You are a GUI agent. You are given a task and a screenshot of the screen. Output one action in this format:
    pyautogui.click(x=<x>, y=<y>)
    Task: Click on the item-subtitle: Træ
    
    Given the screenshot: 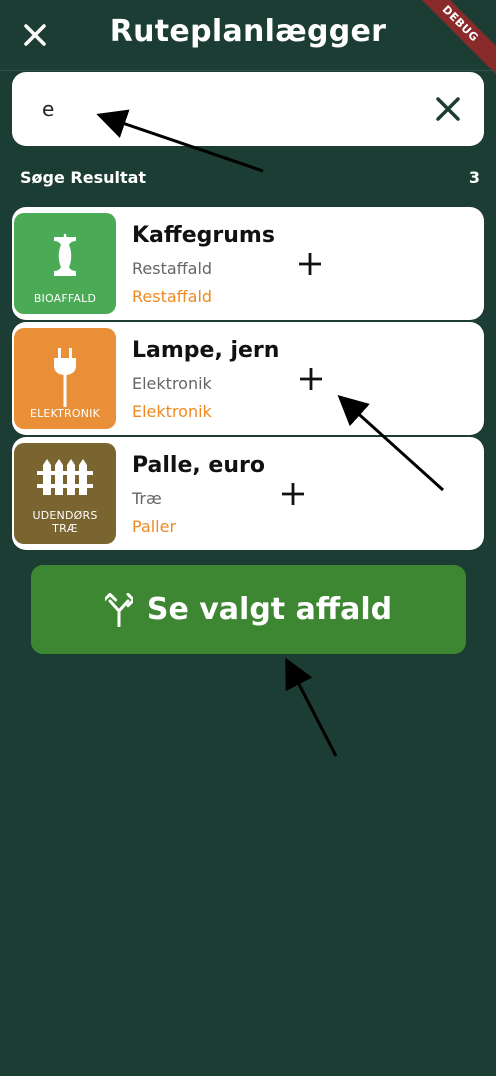 What is the action you would take?
    pyautogui.click(x=147, y=498)
    